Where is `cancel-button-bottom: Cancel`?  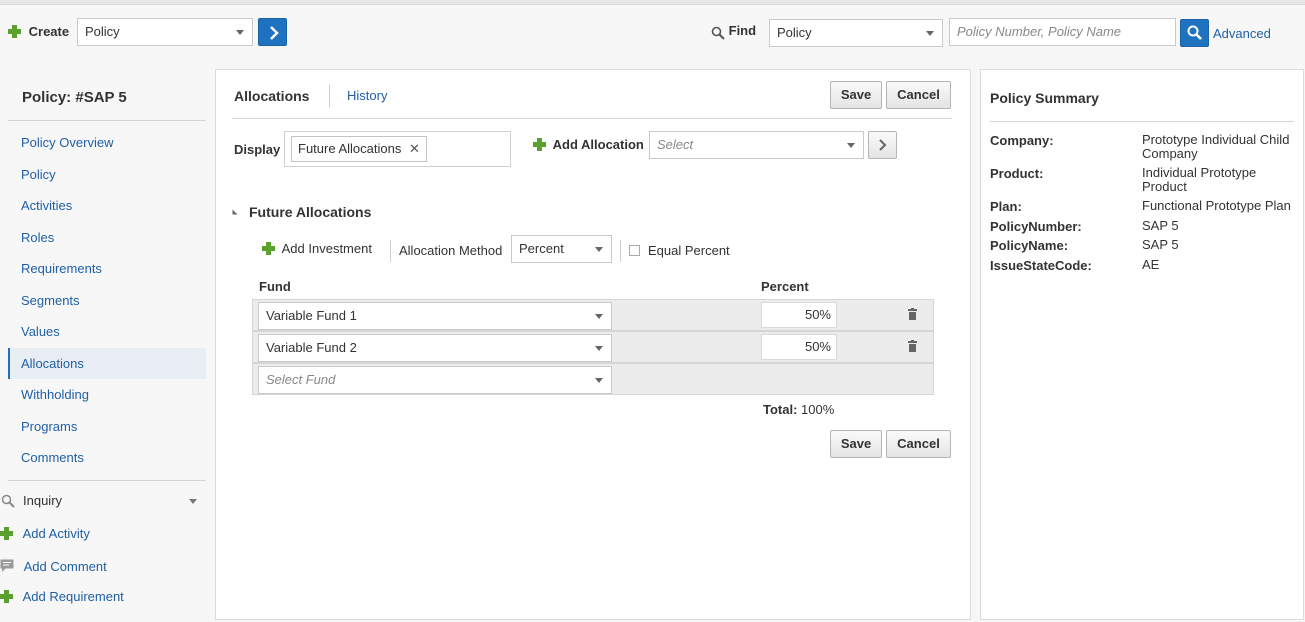
cancel-button-bottom: Cancel is located at coordinates (918, 444).